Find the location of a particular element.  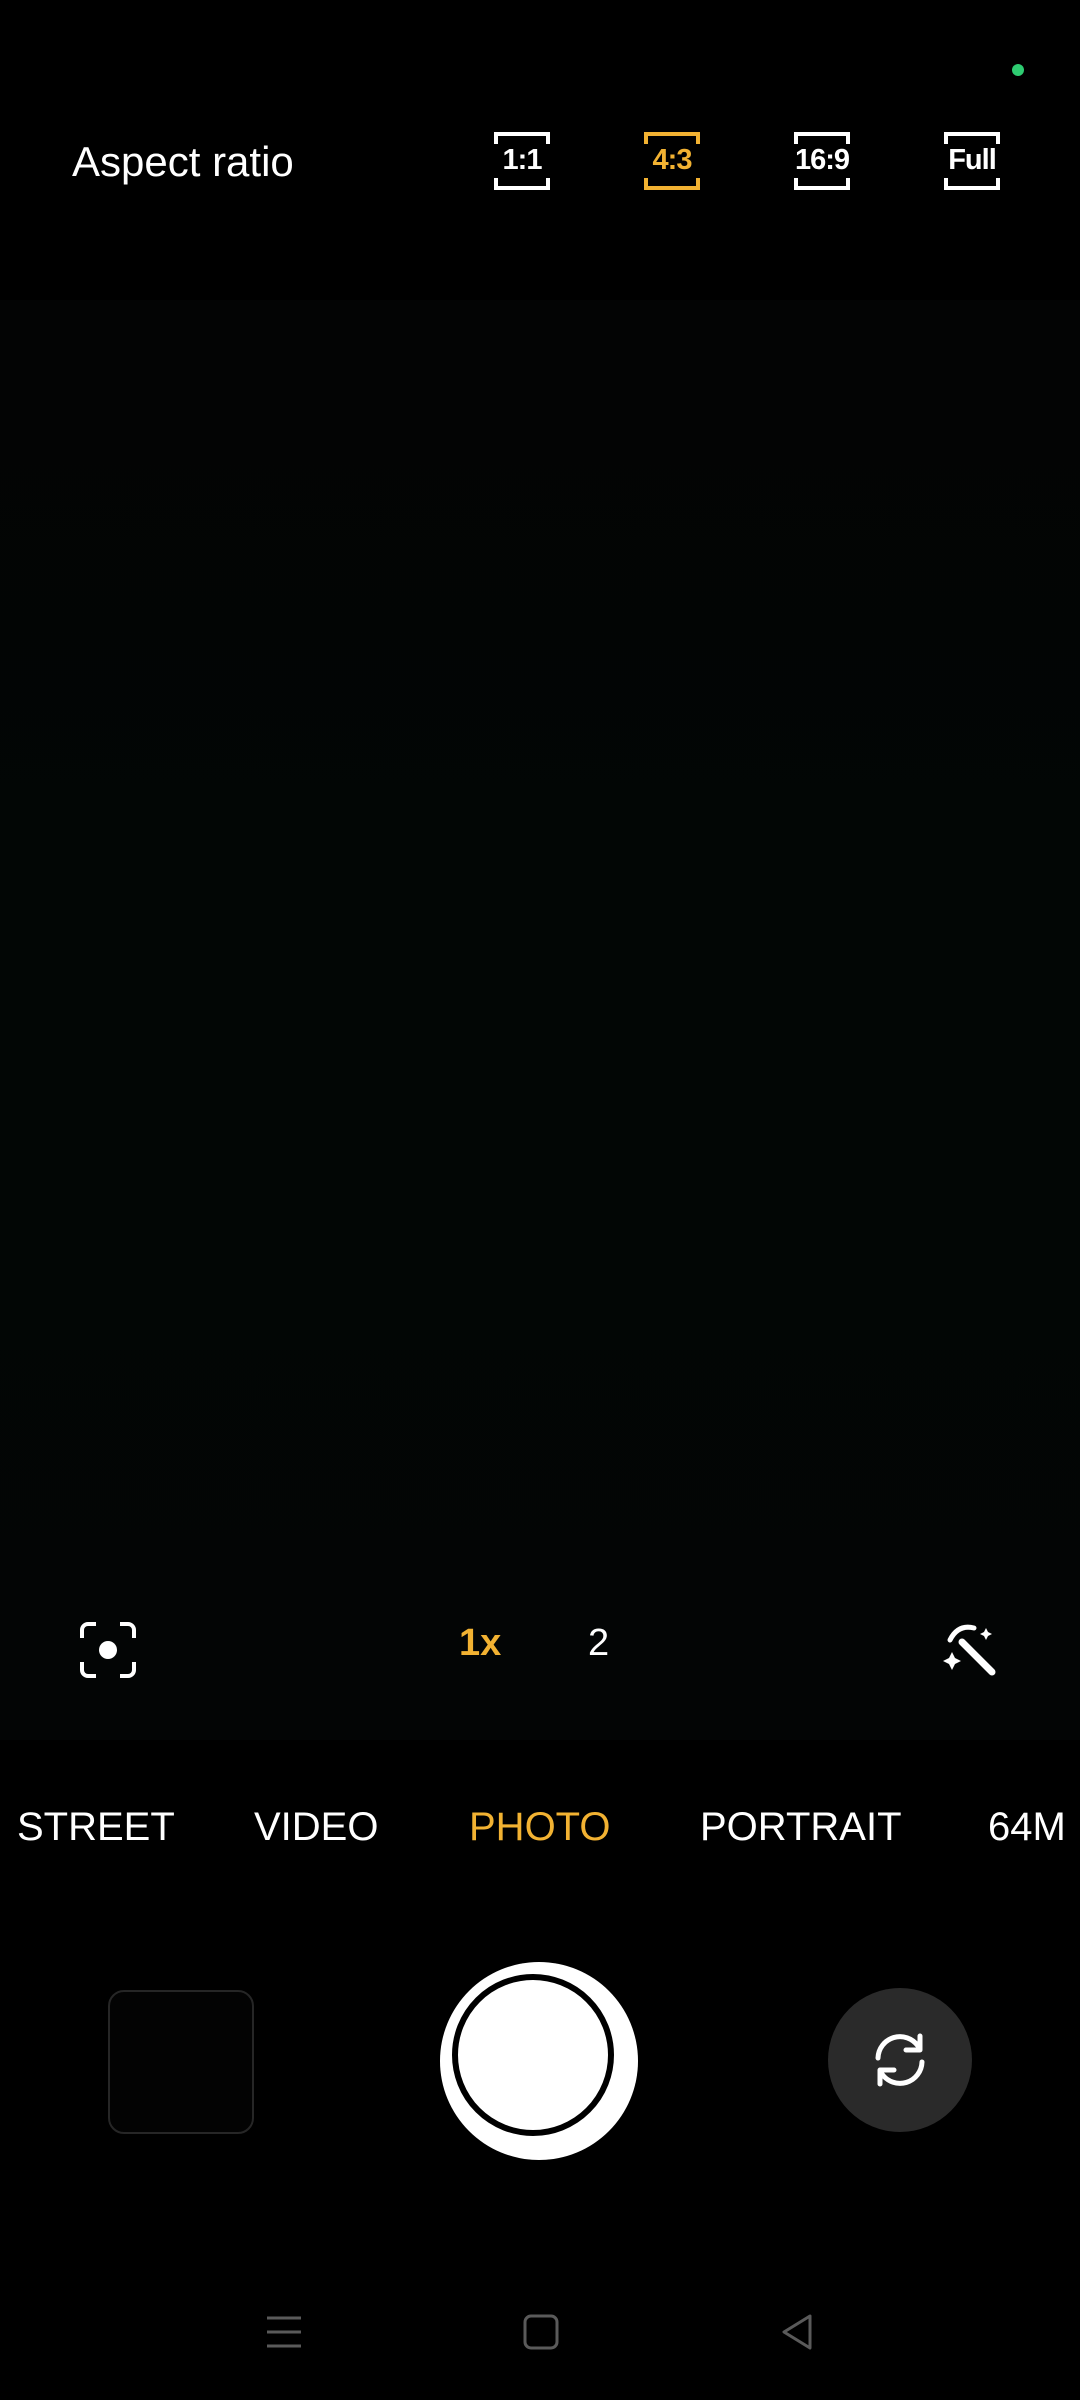

aspect-ratio-title: Aspect ratio is located at coordinates (183, 161).